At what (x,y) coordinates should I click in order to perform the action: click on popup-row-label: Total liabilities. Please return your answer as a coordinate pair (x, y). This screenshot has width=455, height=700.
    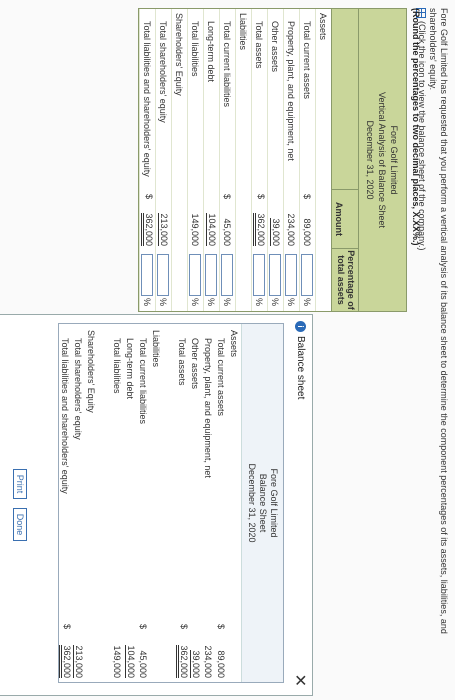
    Looking at the image, I should click on (117, 366).